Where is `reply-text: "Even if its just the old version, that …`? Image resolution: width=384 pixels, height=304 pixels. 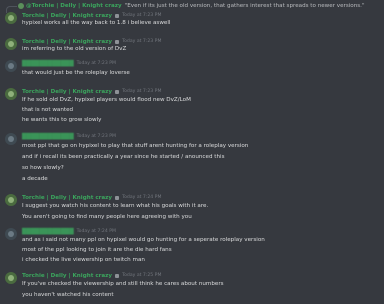
reply-text: "Even if its just the old version, that … is located at coordinates (244, 6).